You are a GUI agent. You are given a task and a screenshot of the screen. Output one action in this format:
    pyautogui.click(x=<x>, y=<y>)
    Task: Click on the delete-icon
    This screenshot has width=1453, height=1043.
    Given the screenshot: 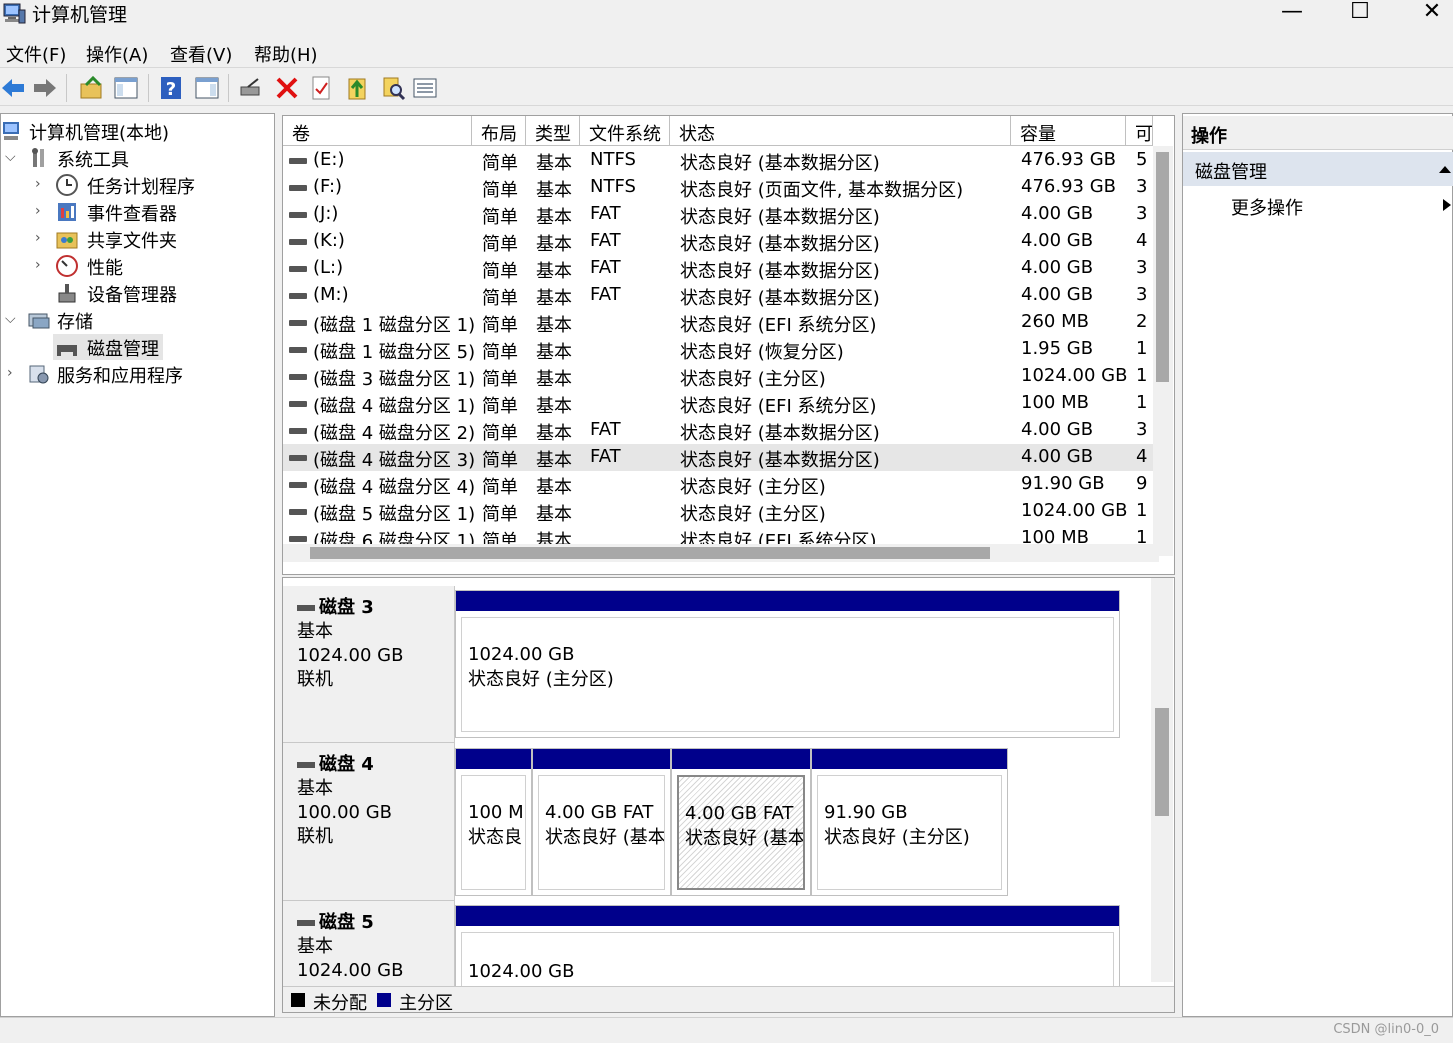 What is the action you would take?
    pyautogui.click(x=287, y=88)
    